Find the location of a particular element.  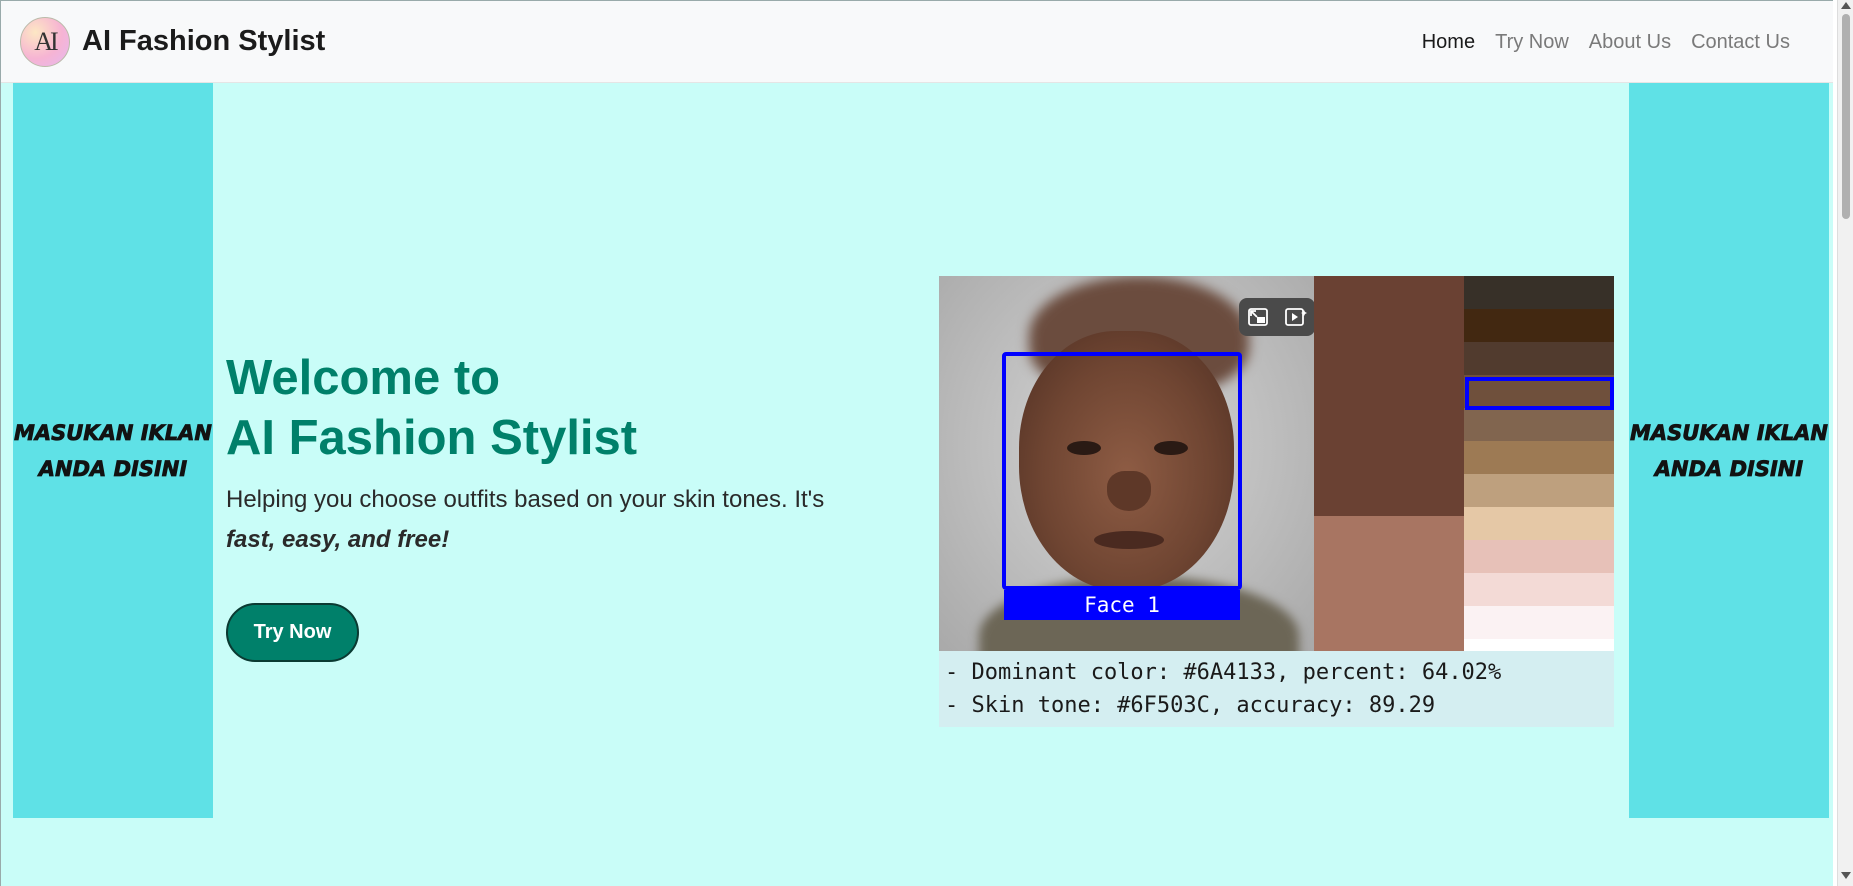

image-controls is located at coordinates (1277, 317).